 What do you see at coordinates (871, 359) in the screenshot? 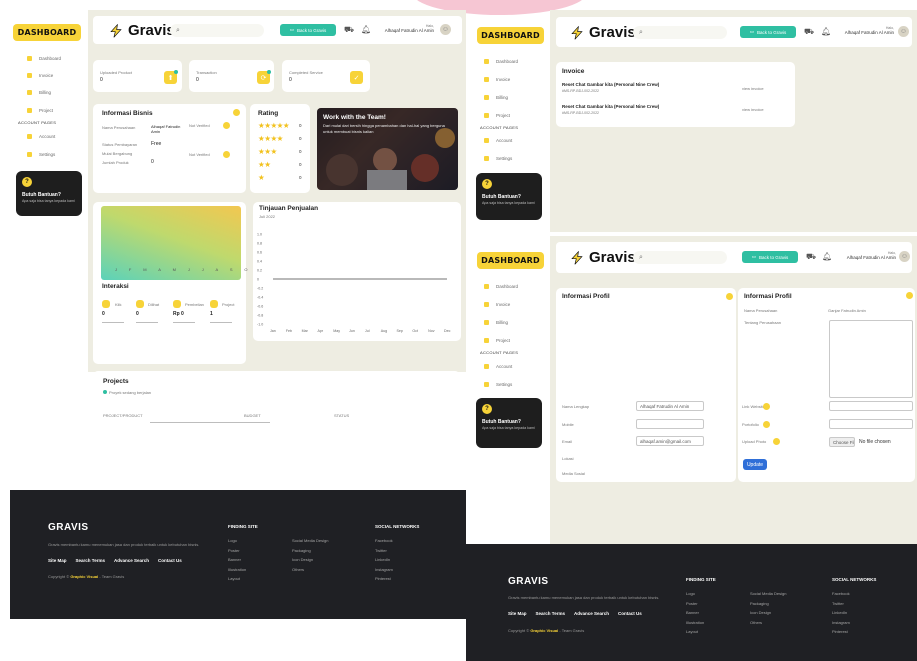
I see `company-about-textarea` at bounding box center [871, 359].